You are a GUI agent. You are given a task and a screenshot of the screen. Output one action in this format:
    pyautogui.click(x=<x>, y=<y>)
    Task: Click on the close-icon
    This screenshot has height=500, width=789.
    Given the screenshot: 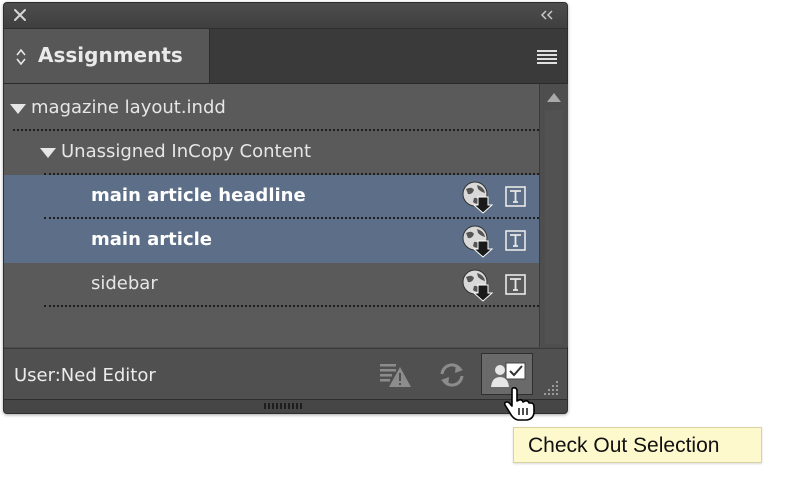 What is the action you would take?
    pyautogui.click(x=20, y=15)
    